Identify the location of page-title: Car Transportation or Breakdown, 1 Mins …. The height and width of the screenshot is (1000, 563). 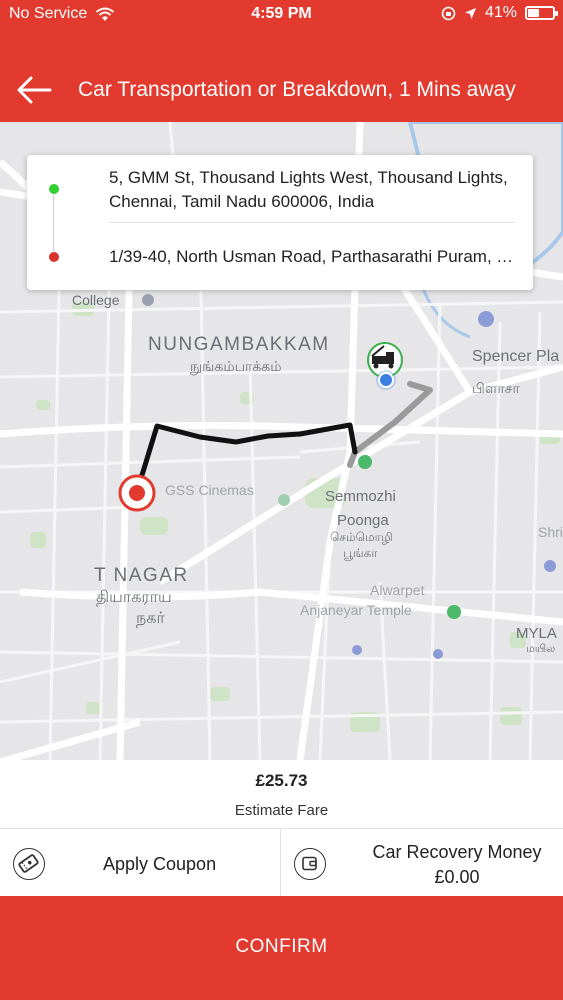
(297, 89).